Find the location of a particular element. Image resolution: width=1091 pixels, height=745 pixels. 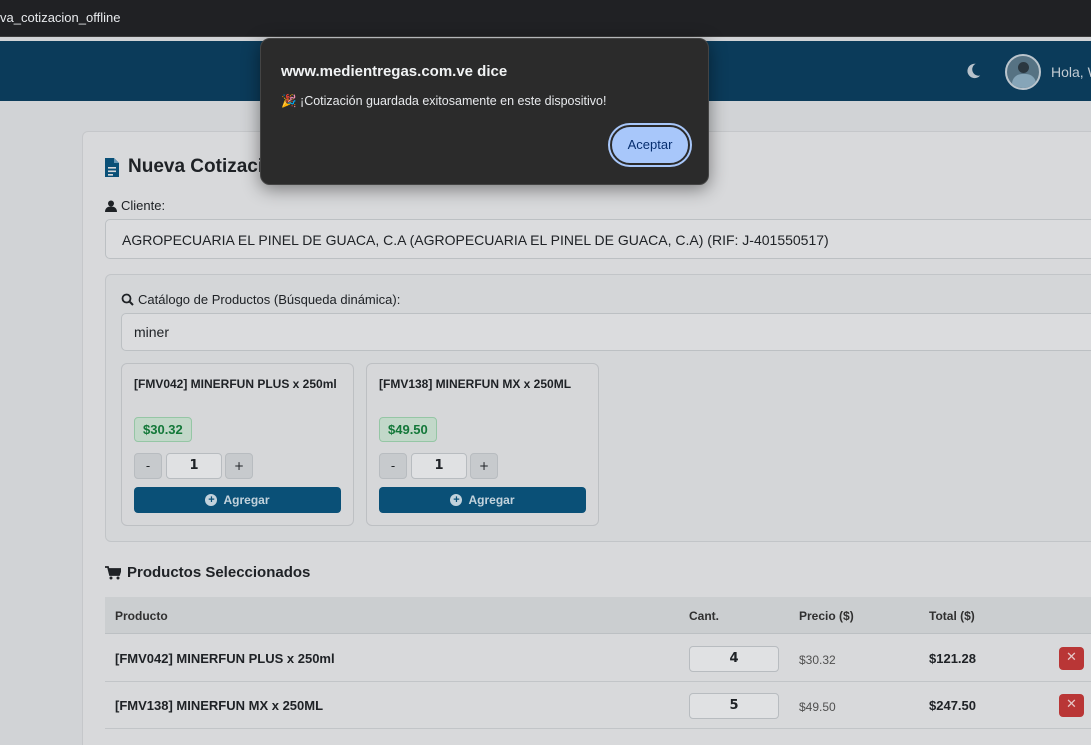

browser-tab-title: va_cotizacion_offline is located at coordinates (60, 17).